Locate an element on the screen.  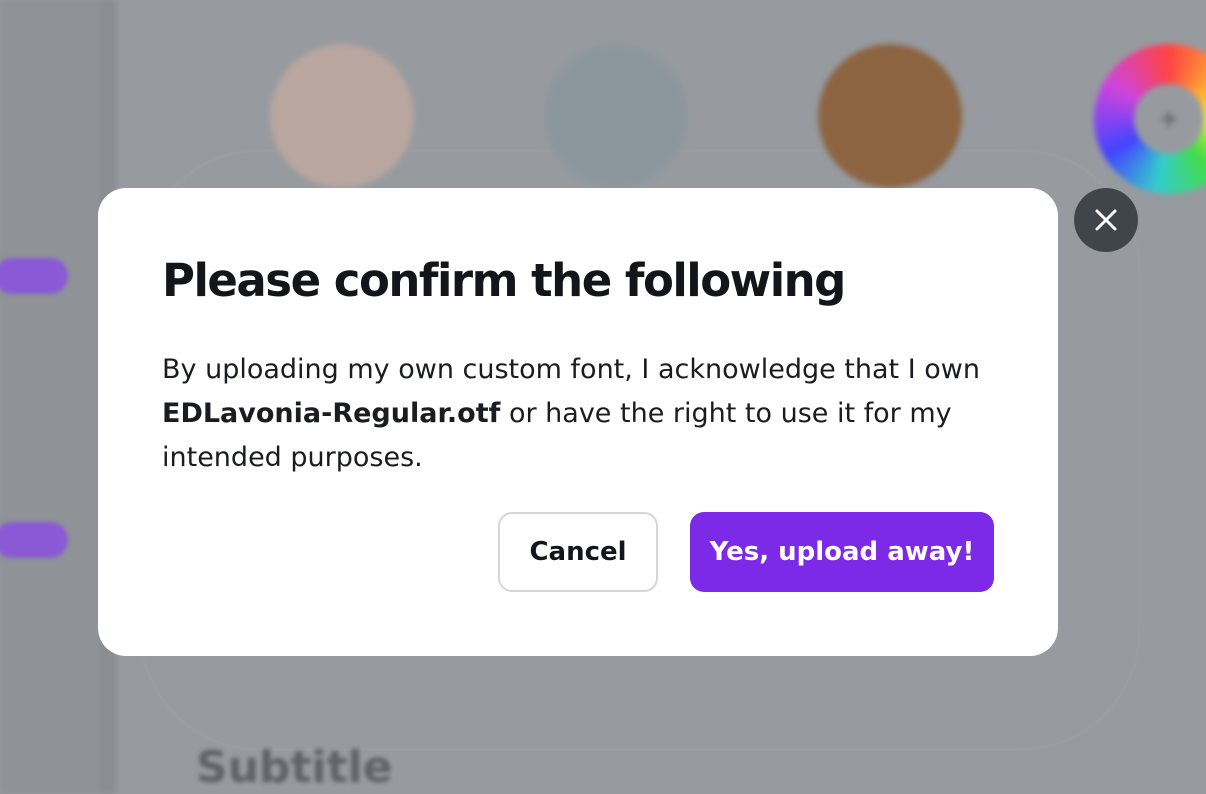
confirm-upload-button: Yes, upload away! is located at coordinates (842, 552).